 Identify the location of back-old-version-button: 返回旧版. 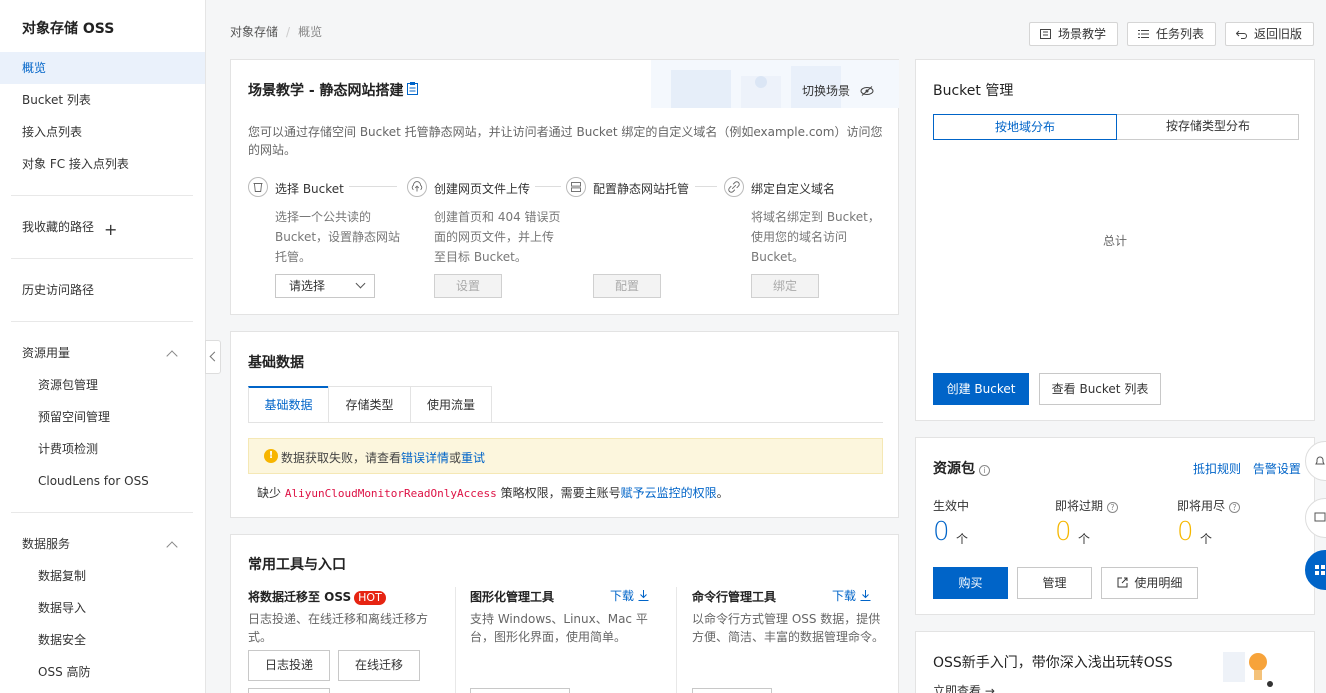
(1269, 34).